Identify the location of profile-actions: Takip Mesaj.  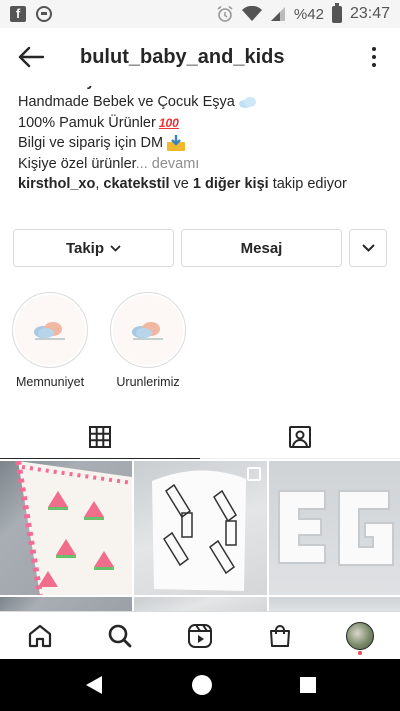
(200, 248).